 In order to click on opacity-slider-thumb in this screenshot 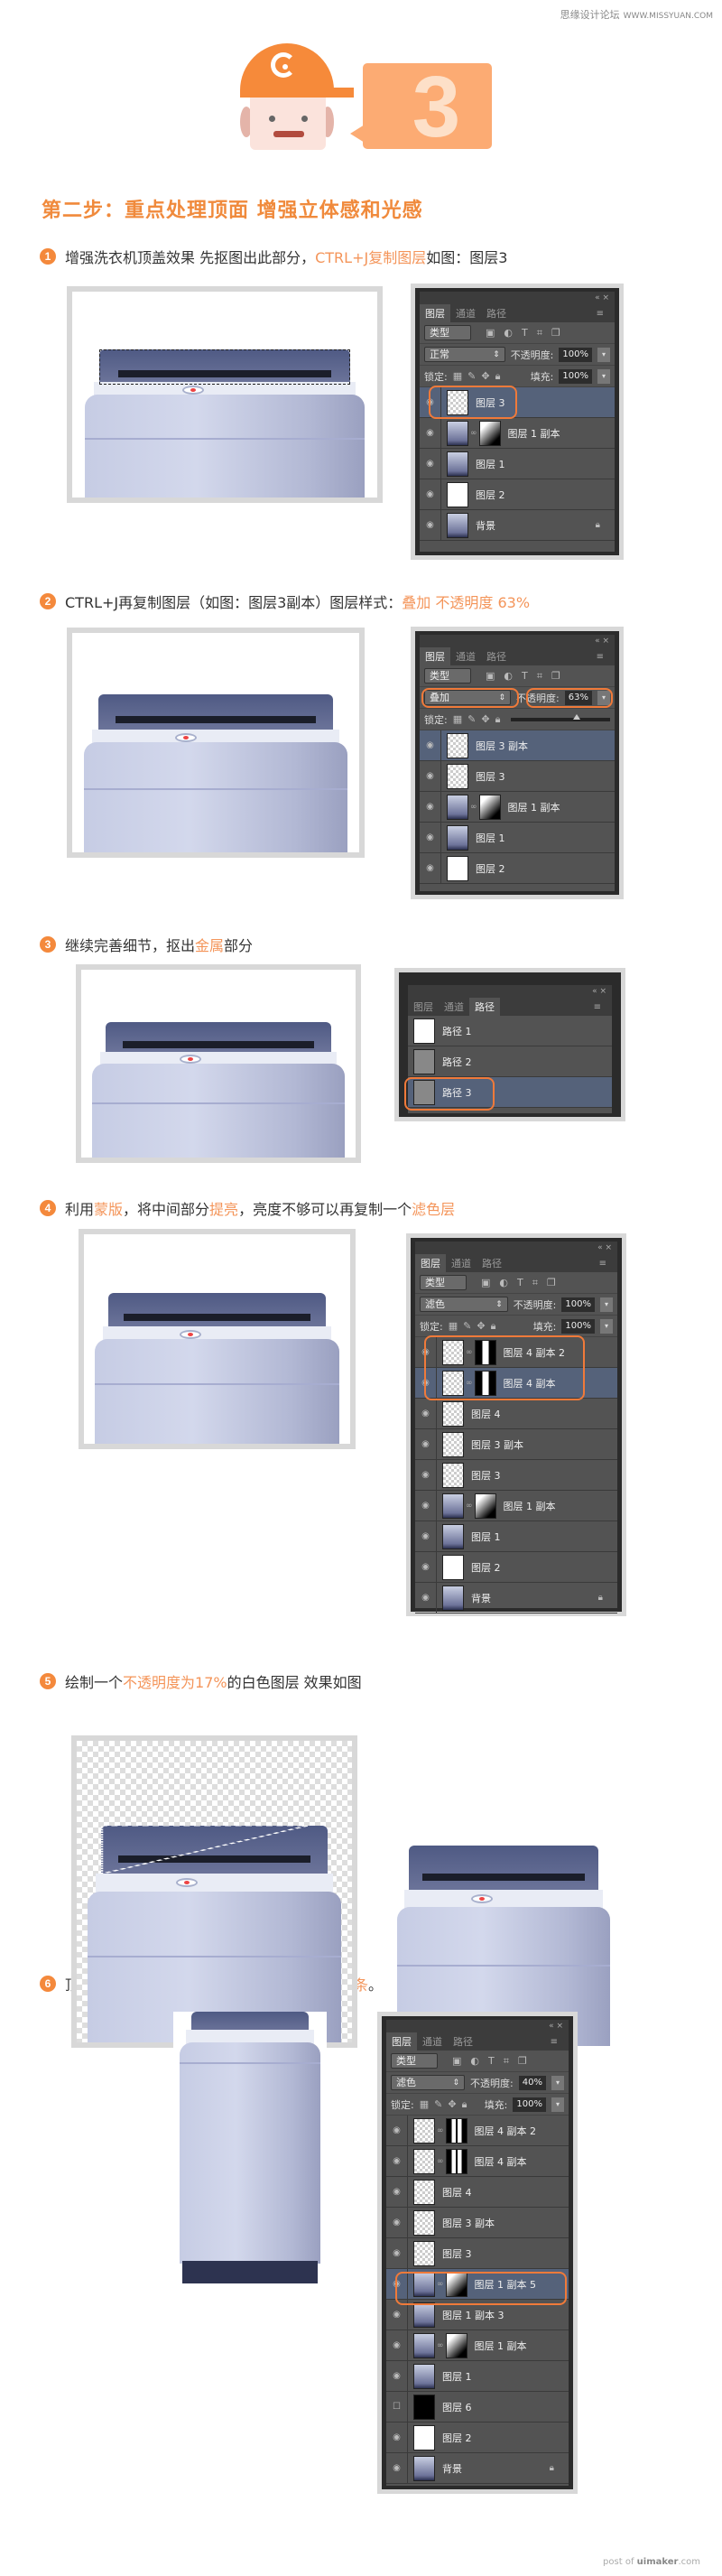, I will do `click(577, 716)`.